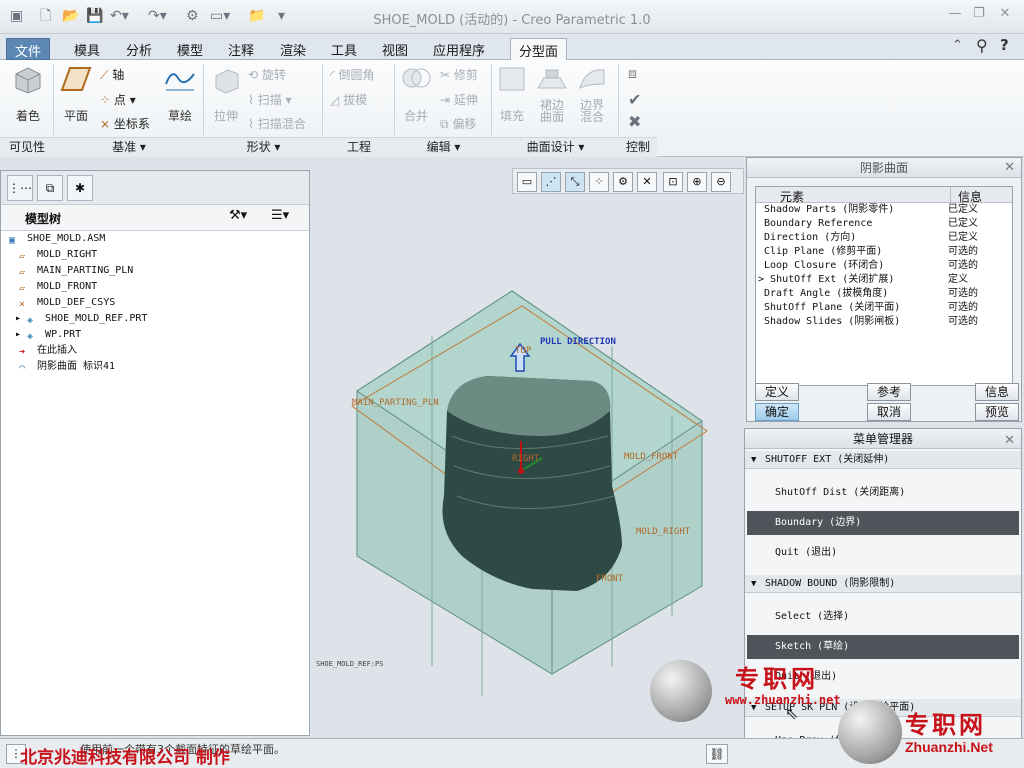 The image size is (1024, 768). I want to click on fill-button: 填充, so click(512, 94).